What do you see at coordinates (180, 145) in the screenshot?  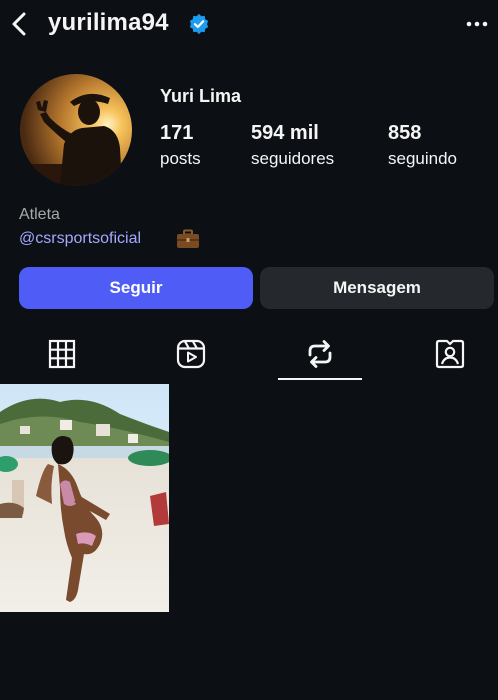 I see `posts-stat: 171 posts` at bounding box center [180, 145].